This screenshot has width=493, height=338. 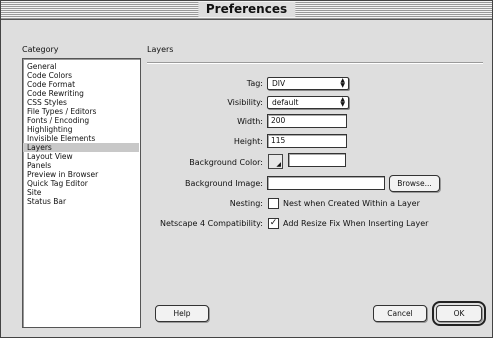 I want to click on checkmark-icon: ✓, so click(x=273, y=223).